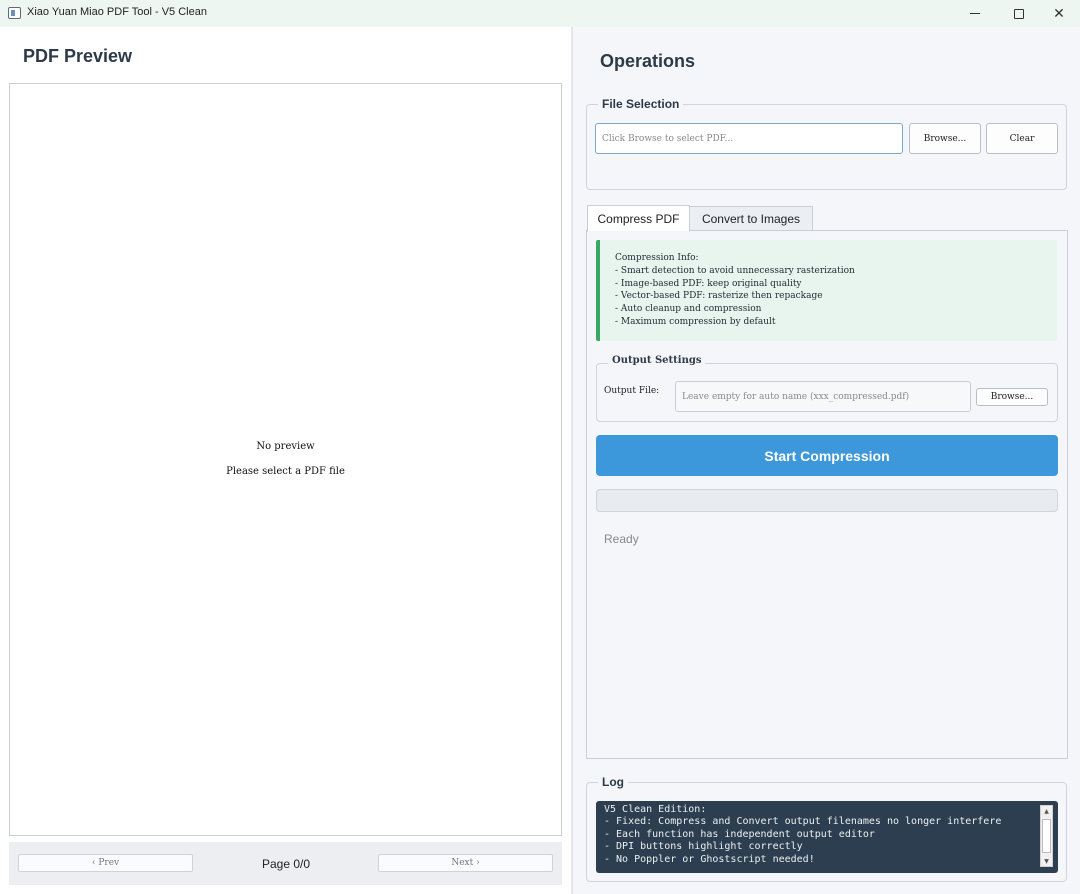 The height and width of the screenshot is (894, 1080). What do you see at coordinates (1046, 861) in the screenshot?
I see `scroll-down-icon: ▼` at bounding box center [1046, 861].